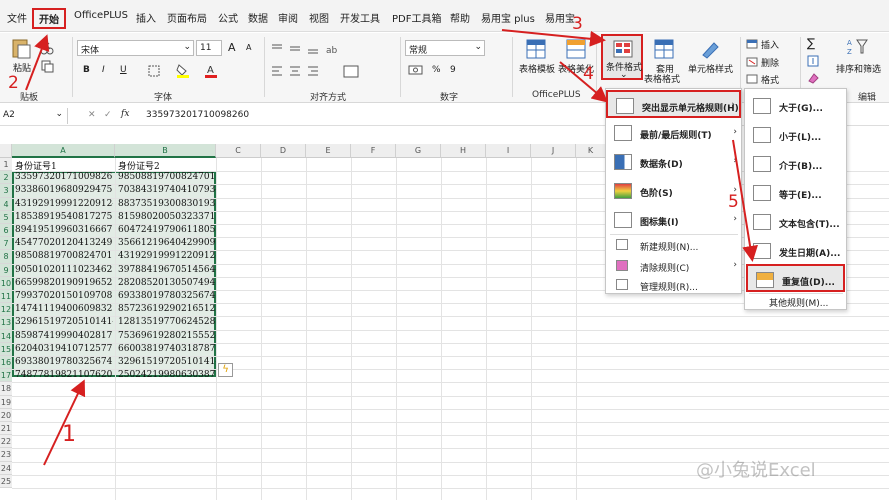  What do you see at coordinates (733, 202) in the screenshot?
I see `annotation-5: 5` at bounding box center [733, 202].